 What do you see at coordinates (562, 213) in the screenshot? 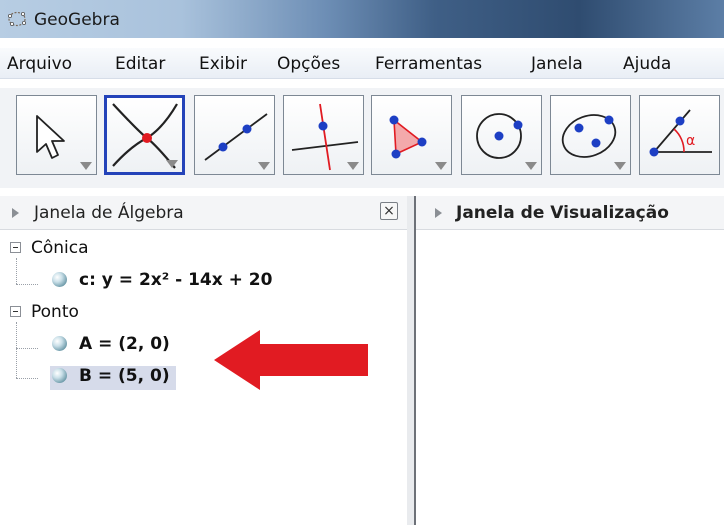
I see `graphics-view-title: Janela de Visualização` at bounding box center [562, 213].